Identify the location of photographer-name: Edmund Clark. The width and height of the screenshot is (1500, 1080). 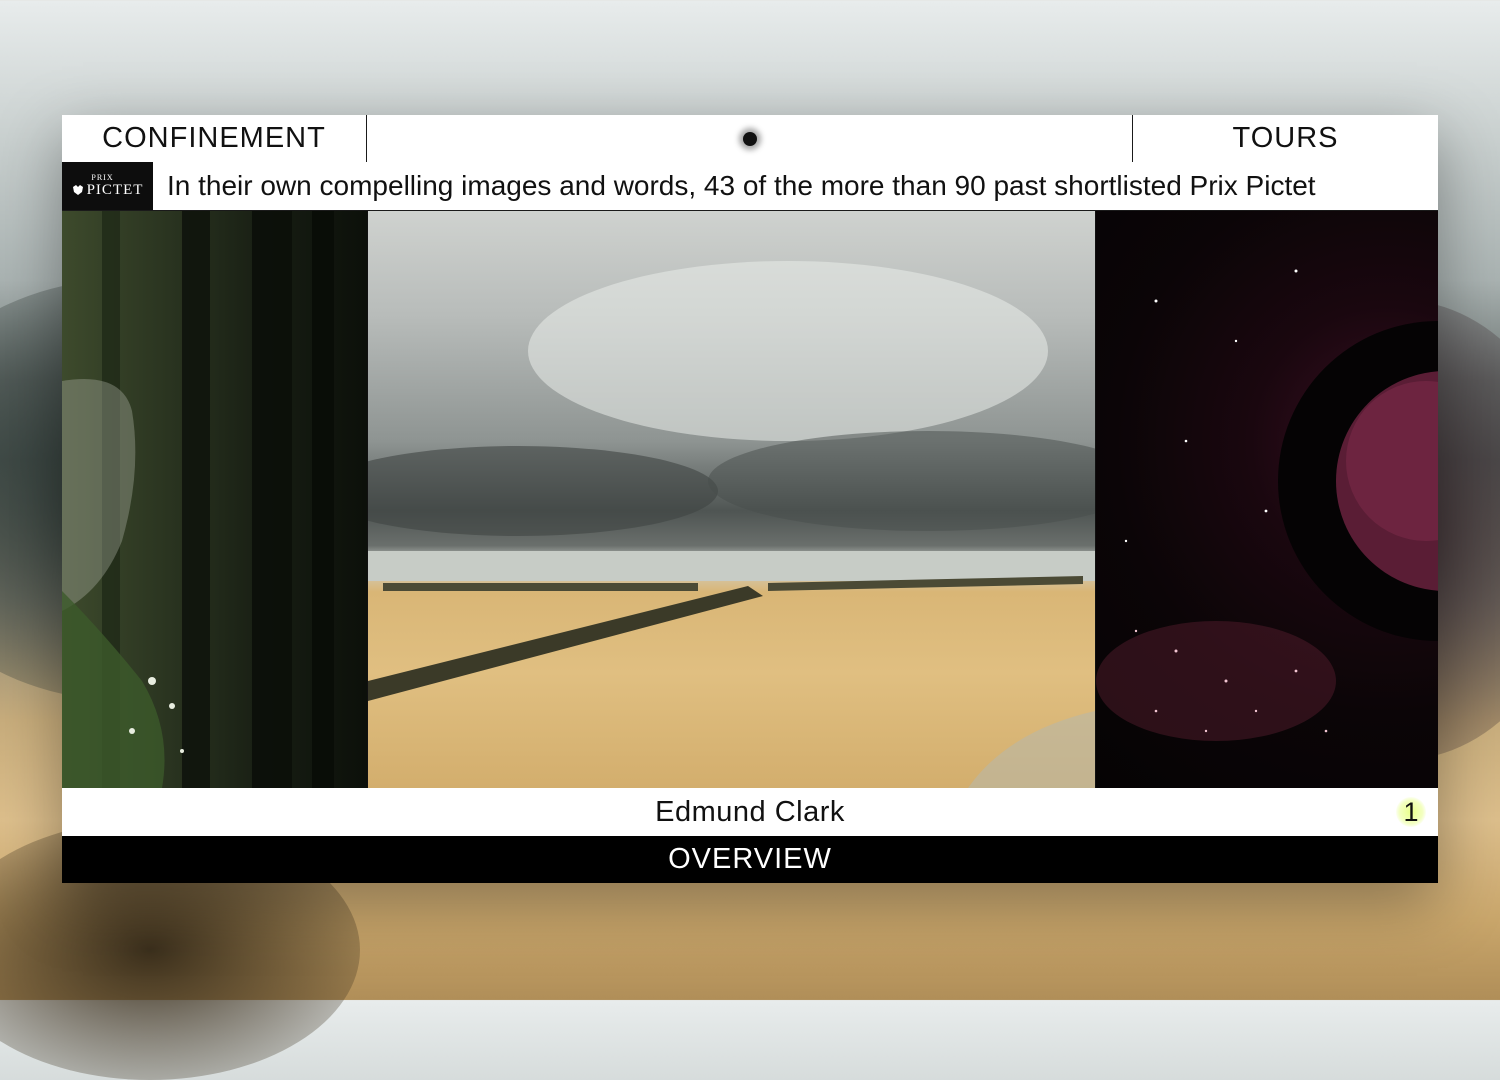
(750, 812).